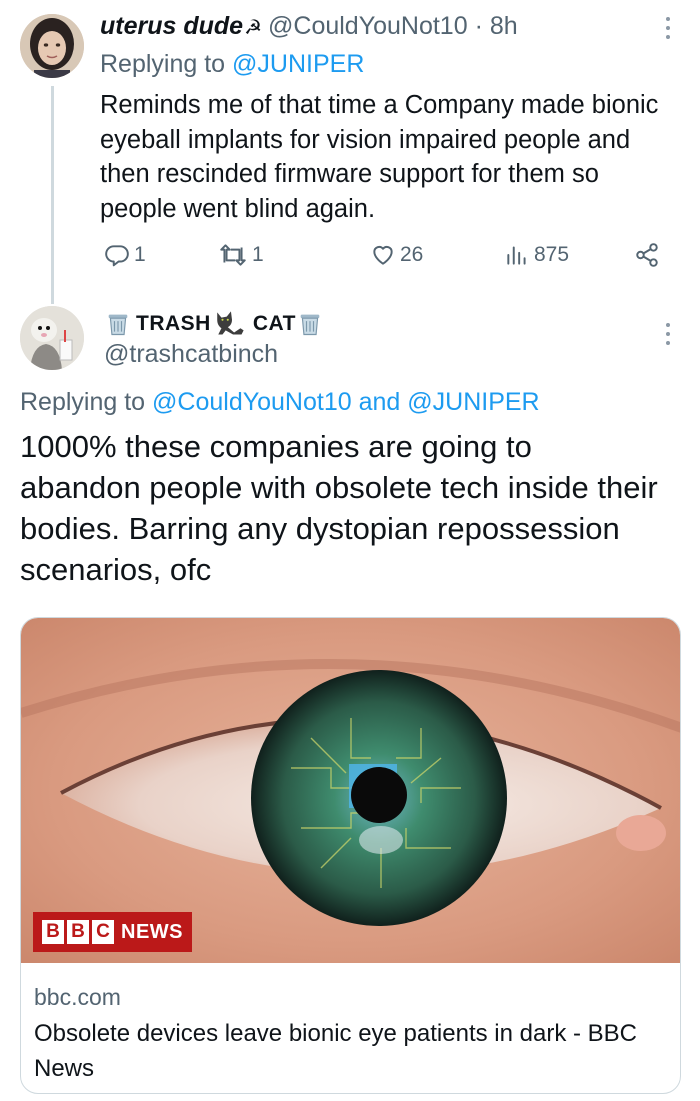 The image size is (700, 1101). Describe the element at coordinates (173, 323) in the screenshot. I see `name-part-trash: TRASH` at that location.